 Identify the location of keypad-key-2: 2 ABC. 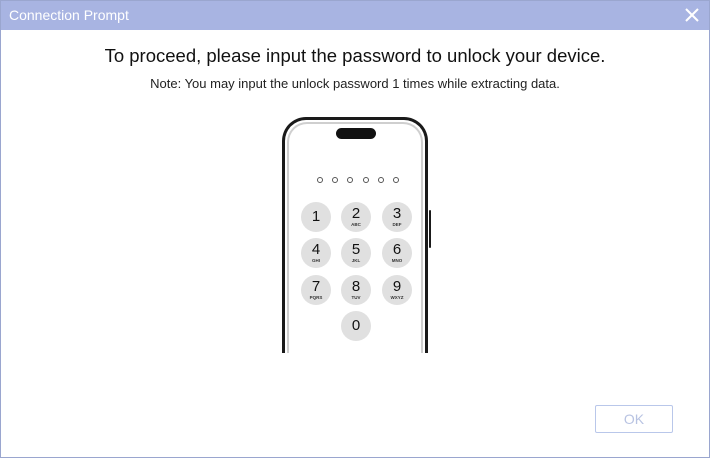
(356, 217).